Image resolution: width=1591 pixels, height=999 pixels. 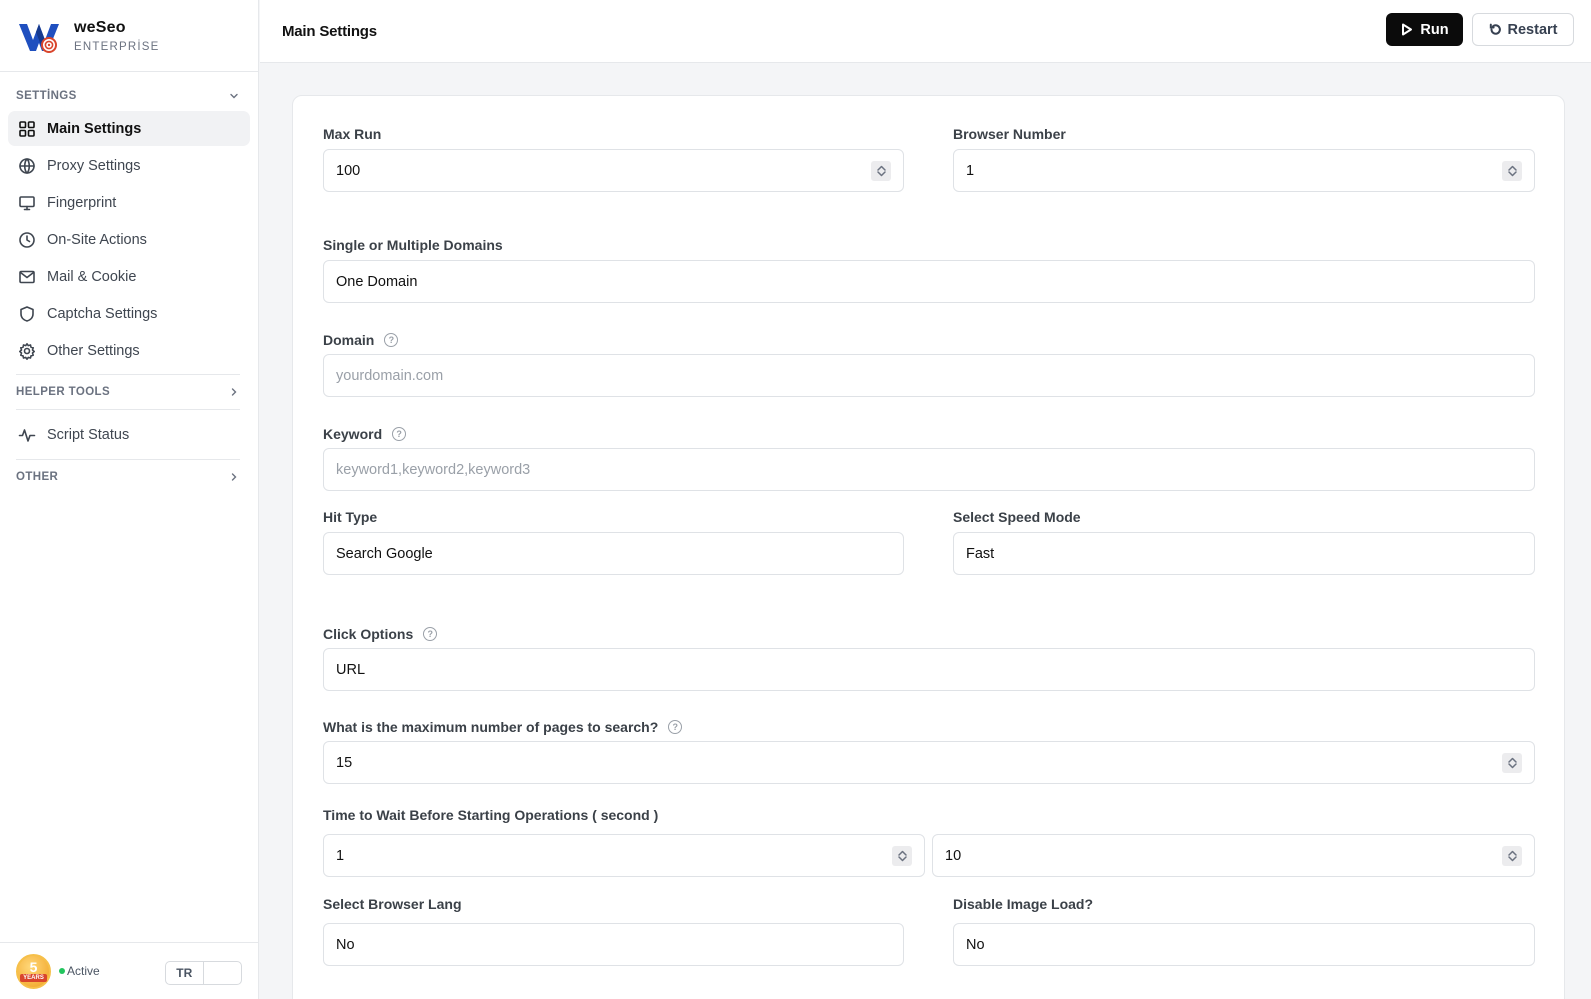 I want to click on click-options-select: URL, so click(x=929, y=669).